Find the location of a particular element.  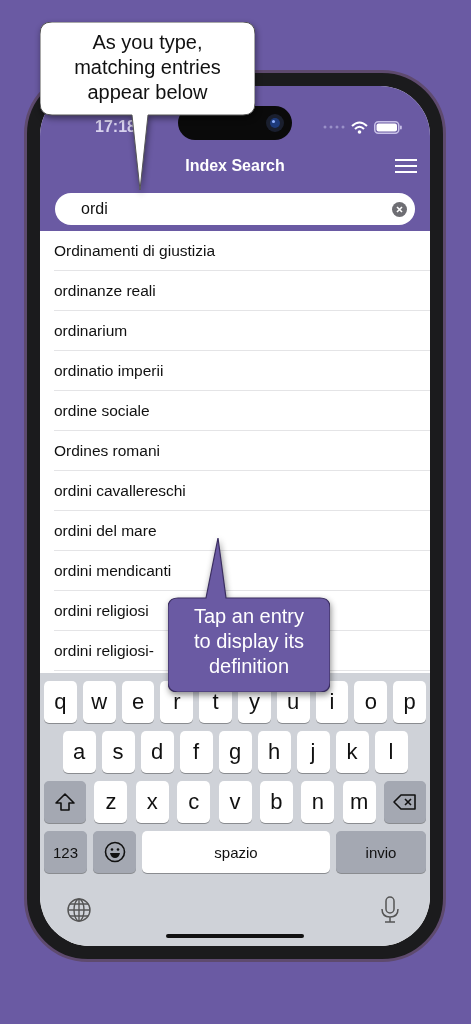

clear-icon is located at coordinates (399, 209).